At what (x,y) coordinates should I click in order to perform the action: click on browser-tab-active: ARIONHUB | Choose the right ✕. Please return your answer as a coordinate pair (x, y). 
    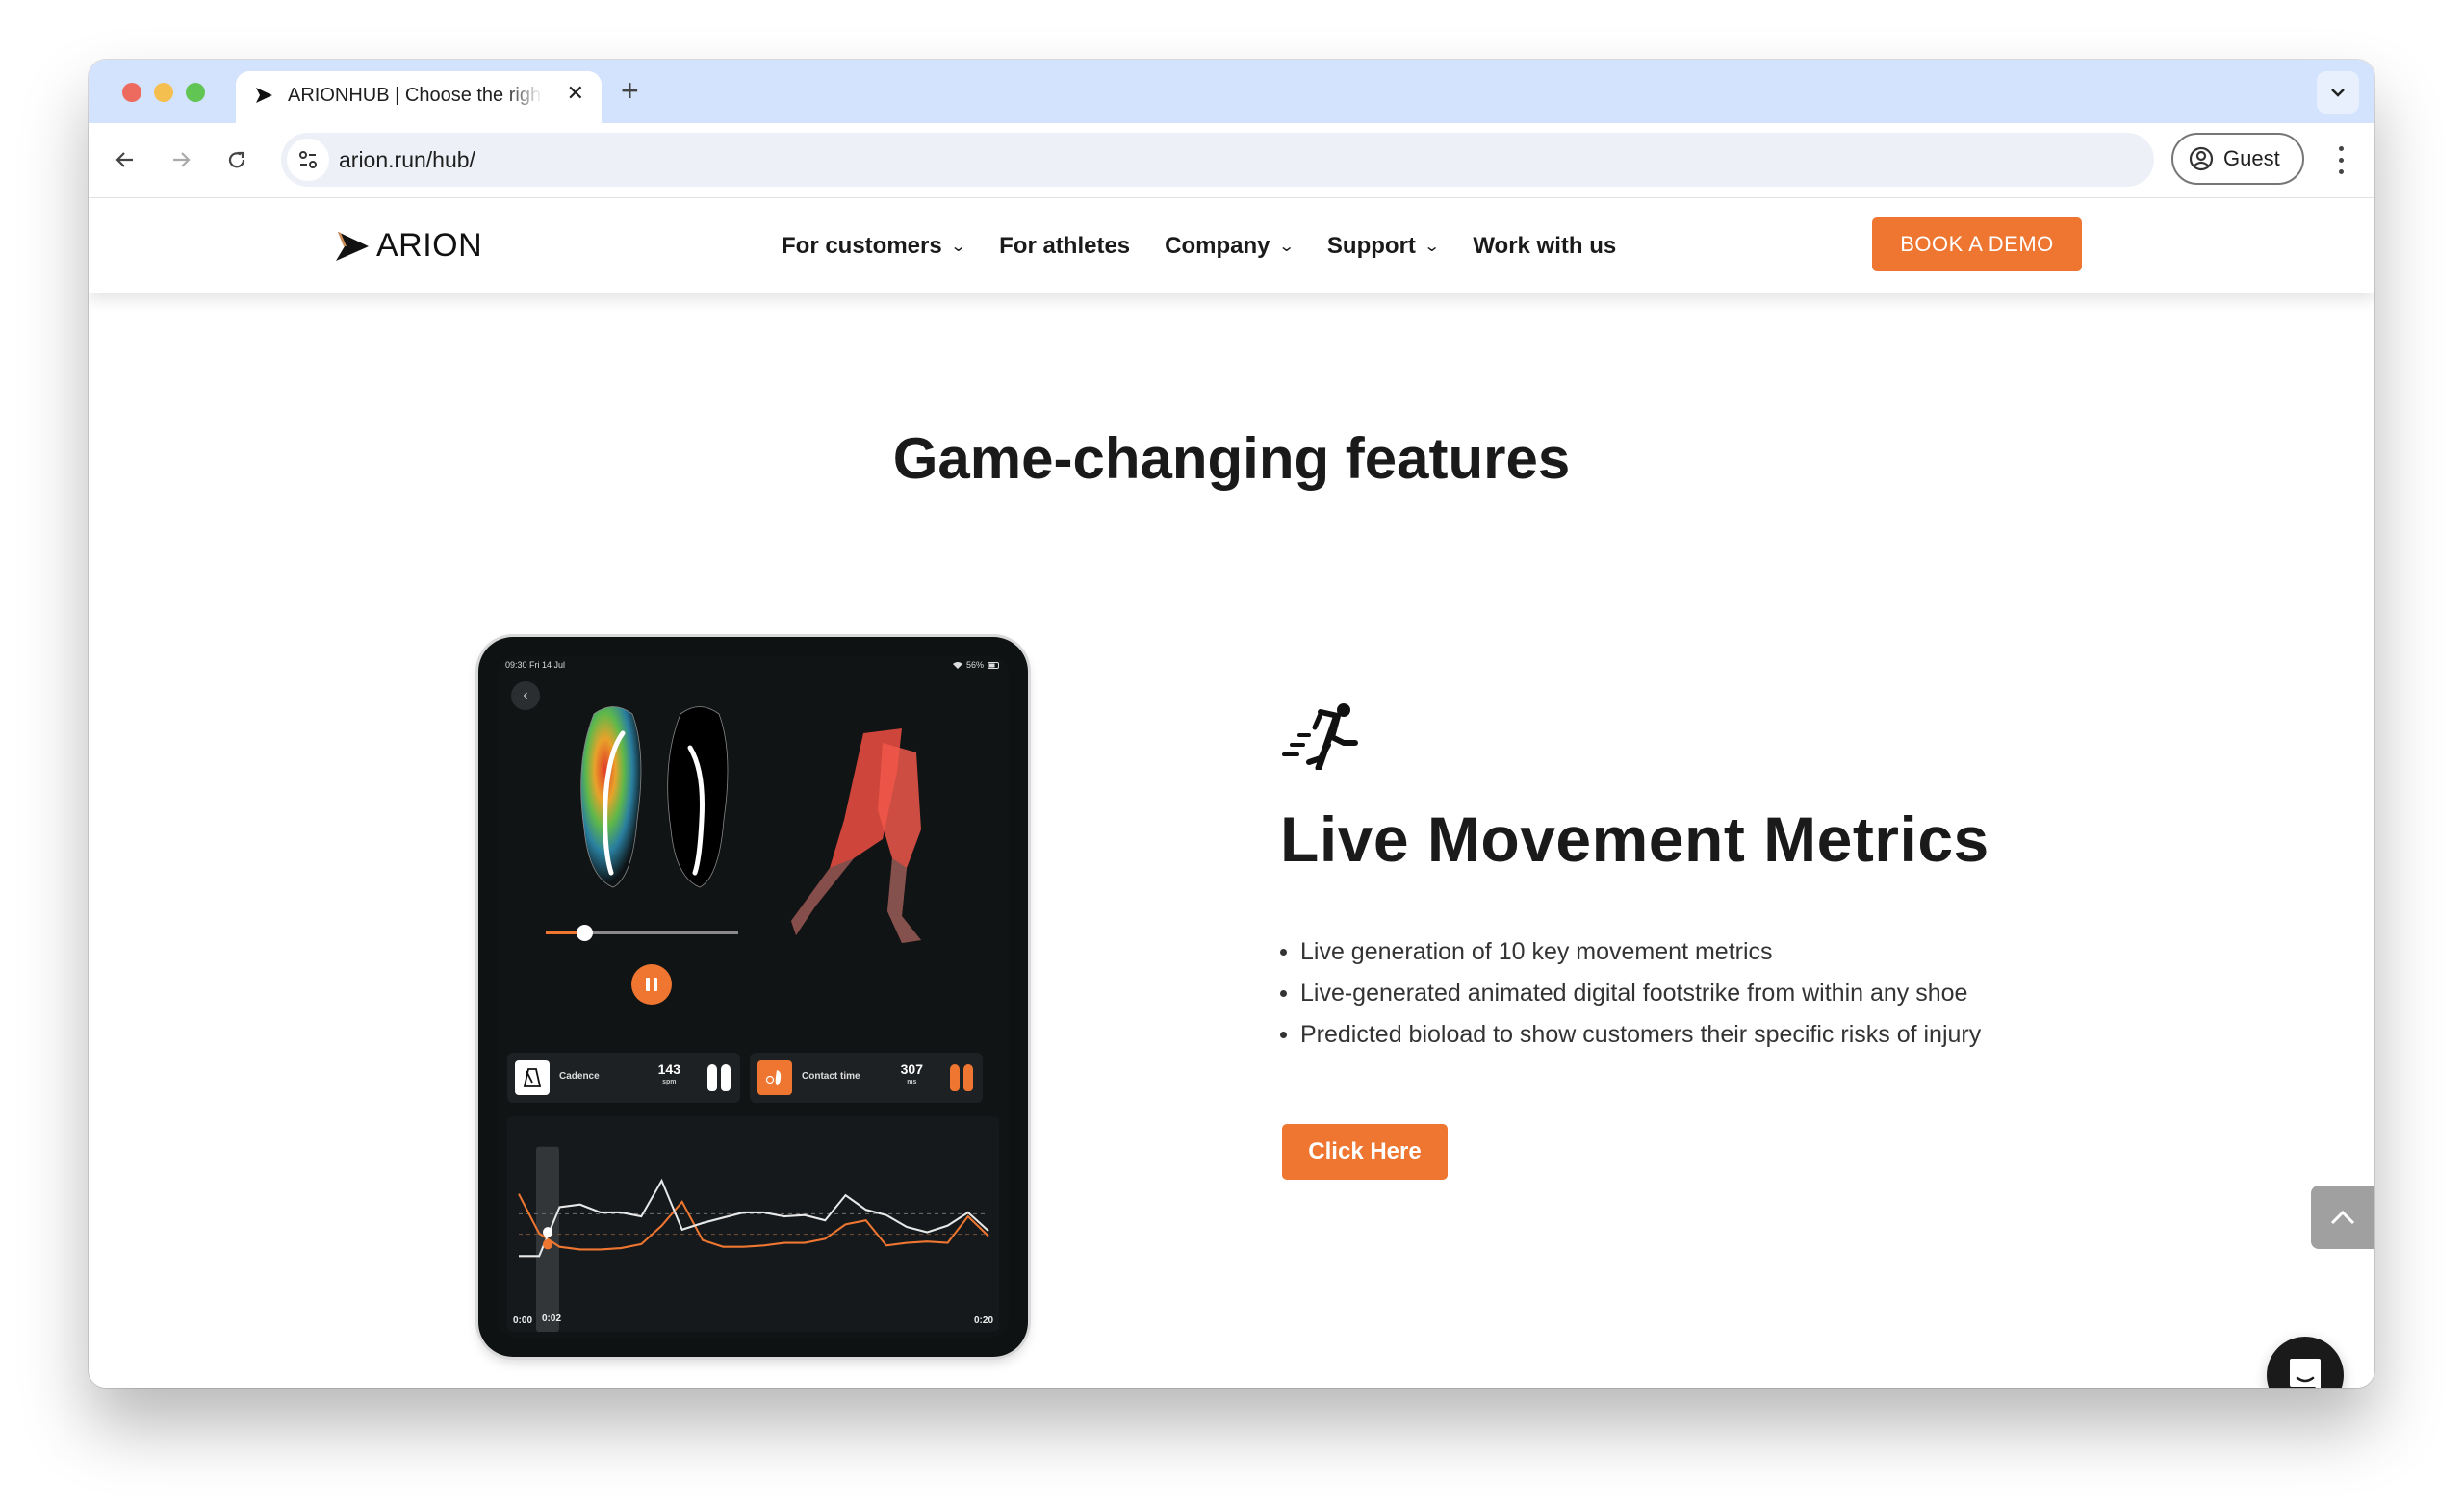
    Looking at the image, I should click on (419, 97).